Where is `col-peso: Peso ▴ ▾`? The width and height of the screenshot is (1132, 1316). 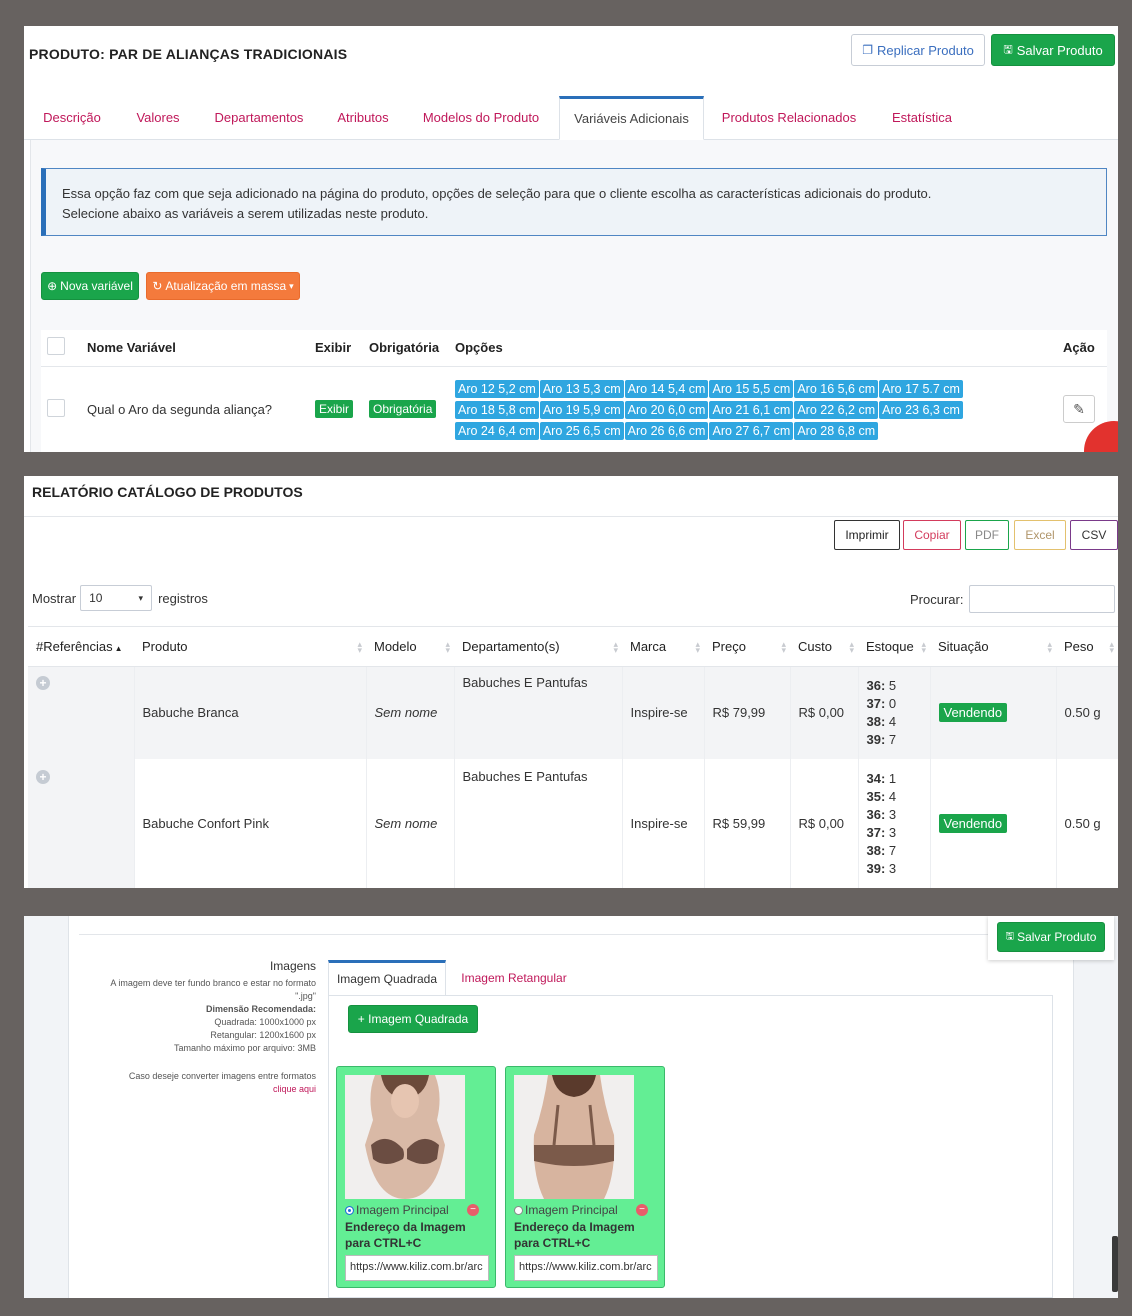 col-peso: Peso ▴ ▾ is located at coordinates (1087, 646).